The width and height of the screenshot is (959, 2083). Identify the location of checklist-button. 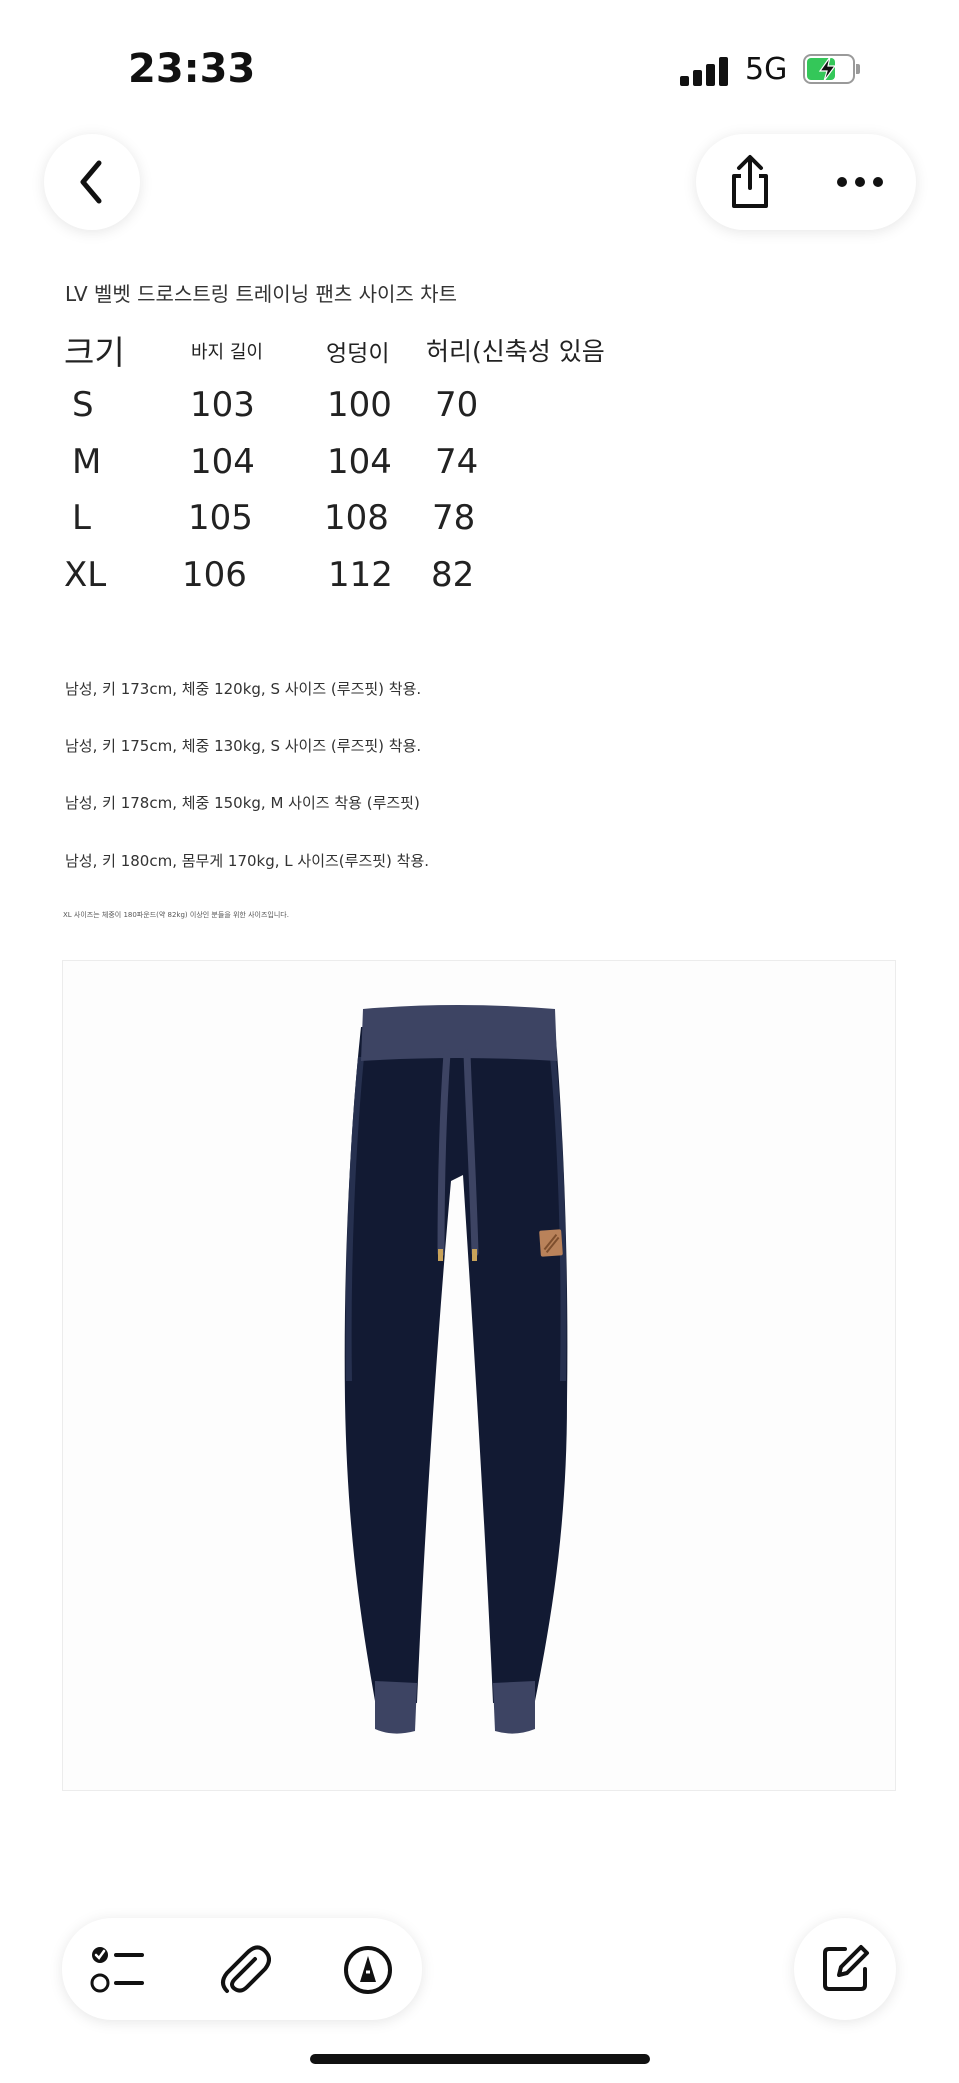
(118, 1970).